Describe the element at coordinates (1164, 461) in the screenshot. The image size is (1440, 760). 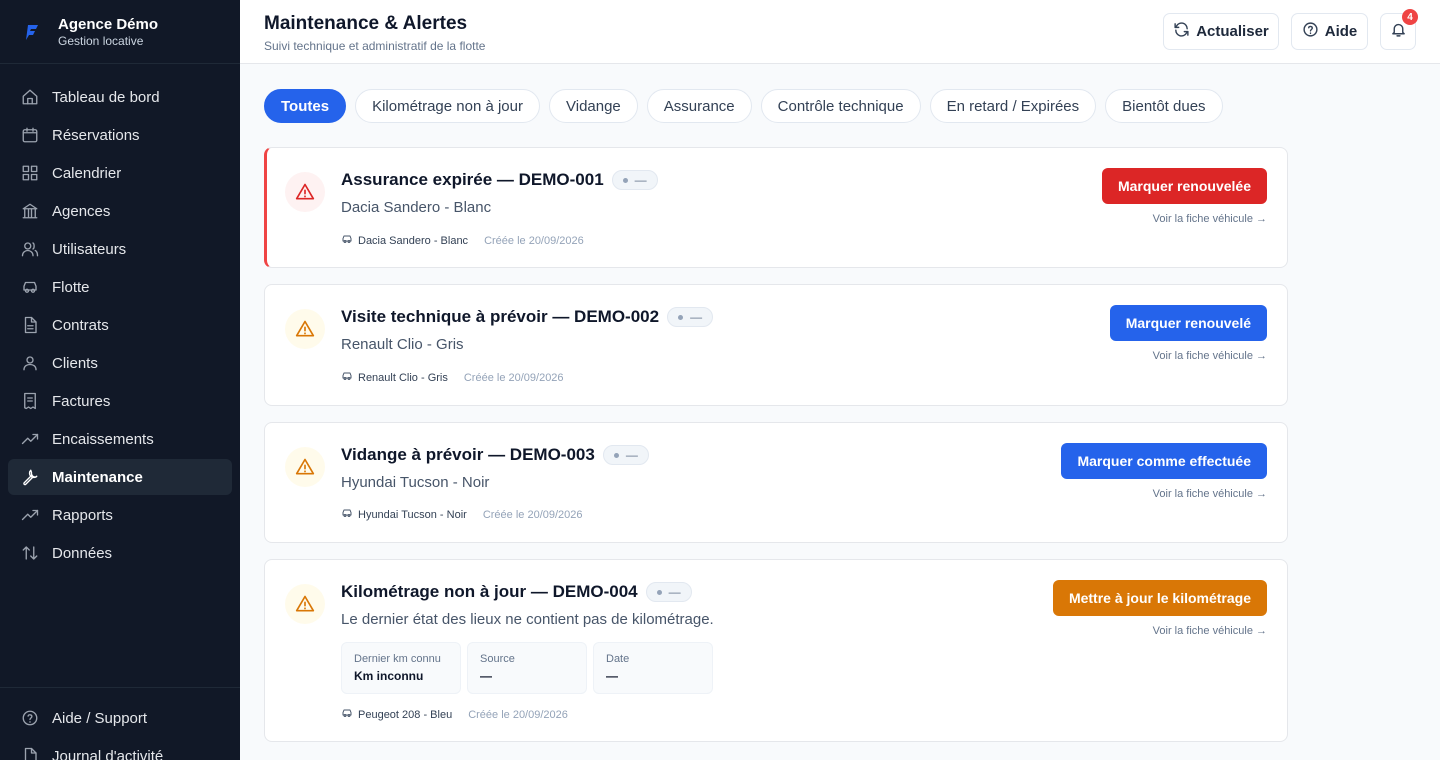
I see `mark-done-button: Marquer comme effectuée` at that location.